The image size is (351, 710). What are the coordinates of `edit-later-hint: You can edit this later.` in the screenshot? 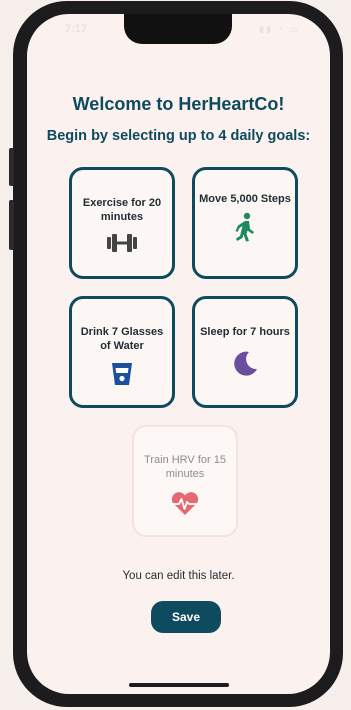 It's located at (178, 576).